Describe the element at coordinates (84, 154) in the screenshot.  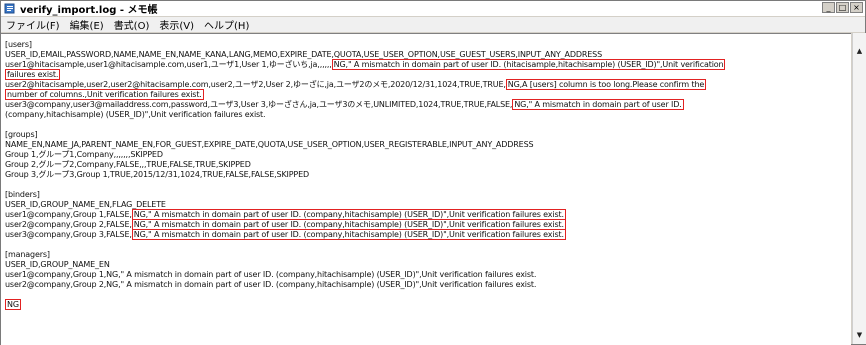
I see `groups-row-1: Group 1,グループ1,Company,,,,,,,SKIPPED` at that location.